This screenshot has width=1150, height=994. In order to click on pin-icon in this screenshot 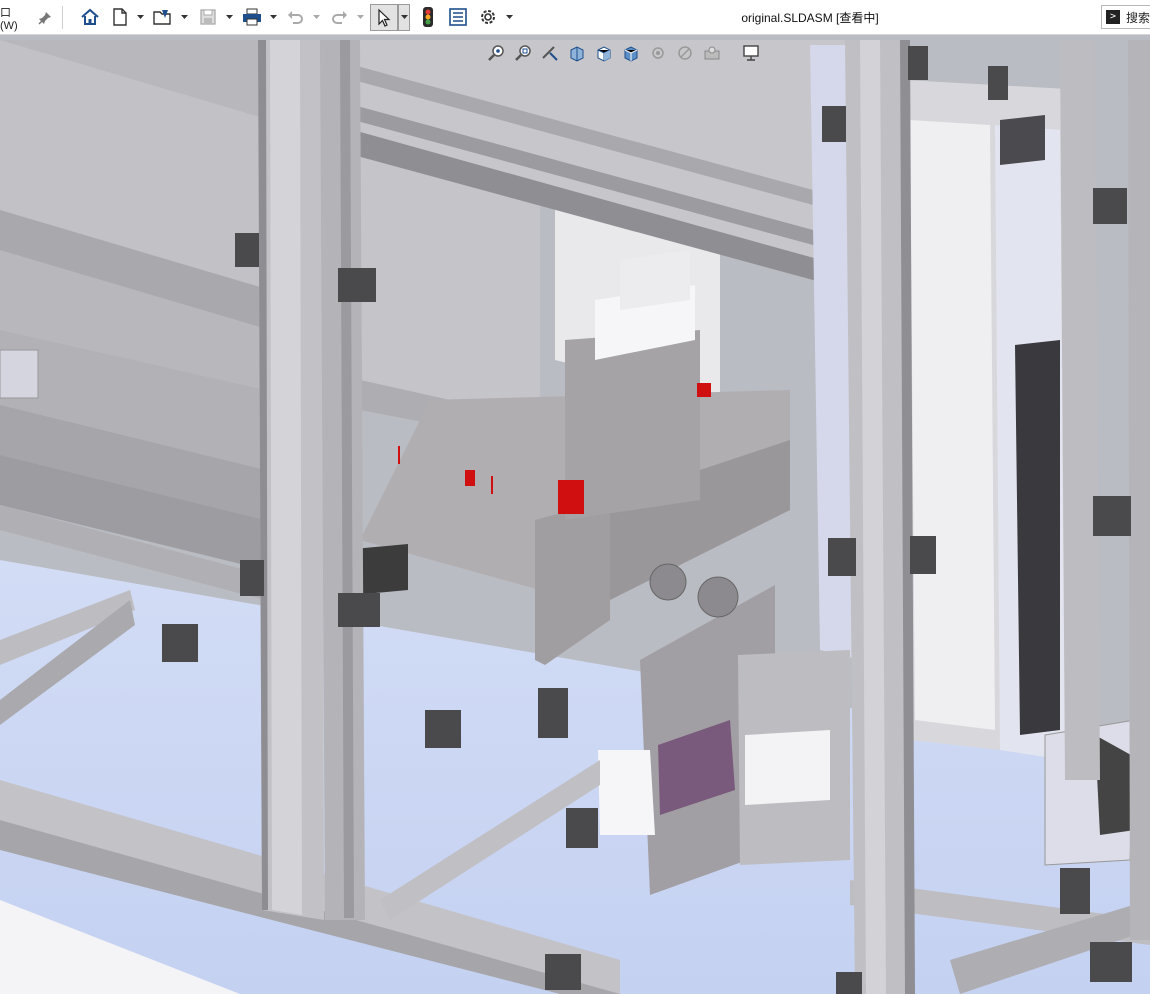, I will do `click(45, 17)`.